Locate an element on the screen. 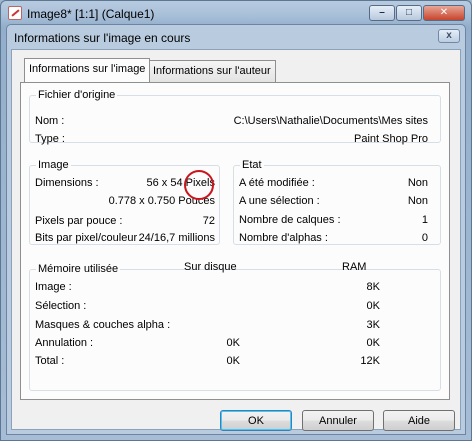 This screenshot has height=441, width=472. window-caption-buttons: – □ ✕ is located at coordinates (417, 13).